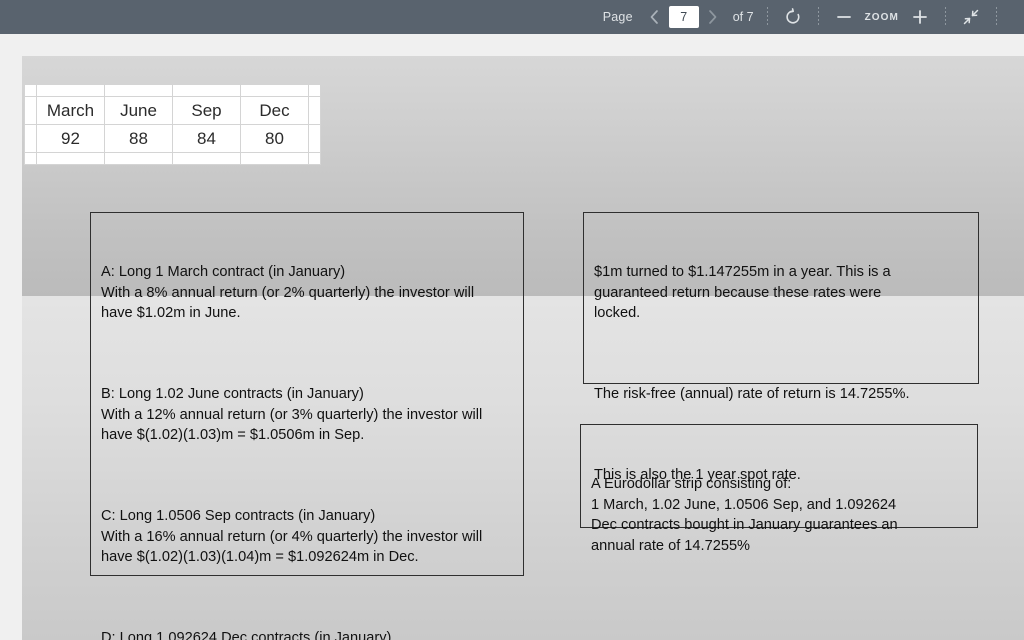 This screenshot has height=640, width=1024. What do you see at coordinates (138, 138) in the screenshot?
I see `table-value-june: 88` at bounding box center [138, 138].